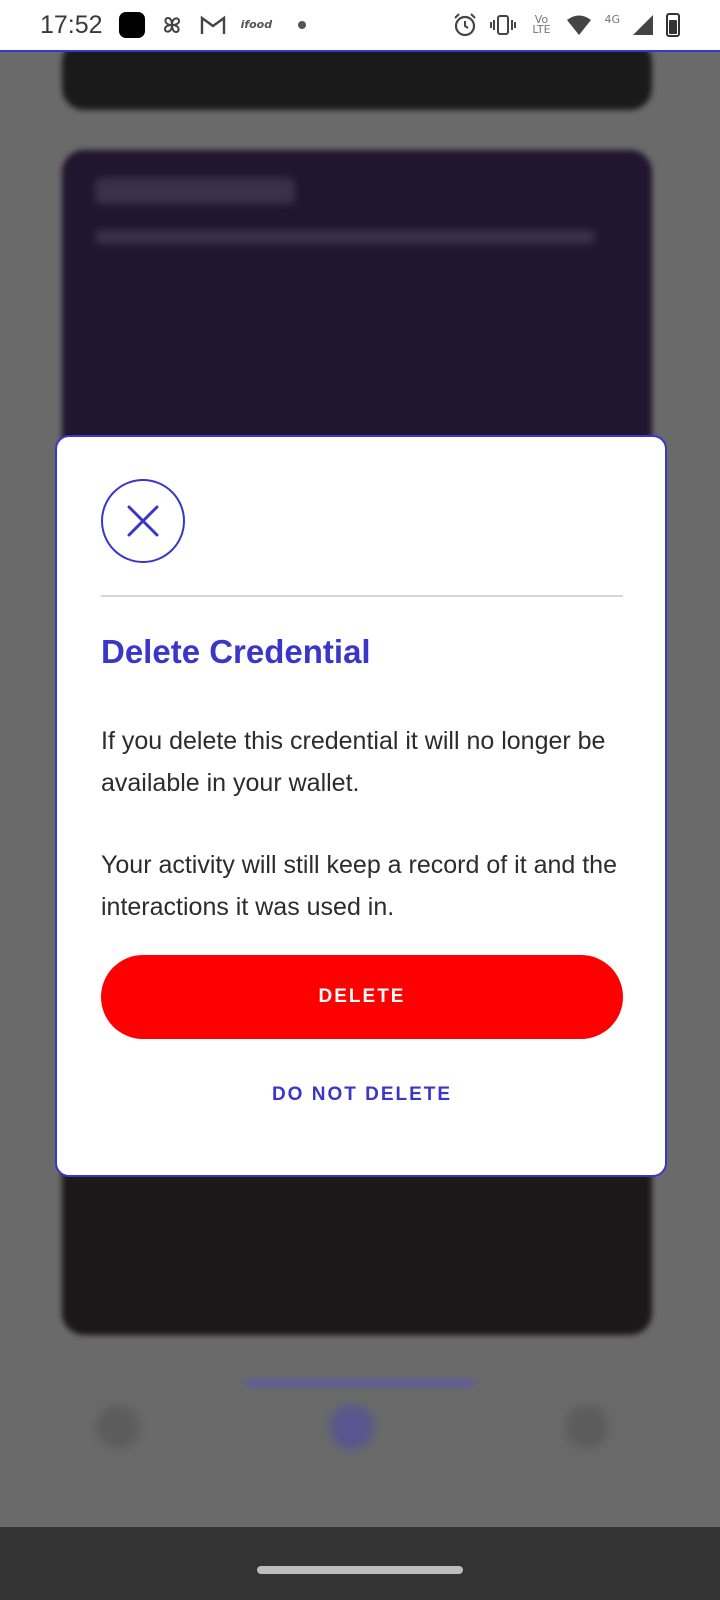 The height and width of the screenshot is (1600, 720). What do you see at coordinates (362, 997) in the screenshot?
I see `delete-button: DELETE` at bounding box center [362, 997].